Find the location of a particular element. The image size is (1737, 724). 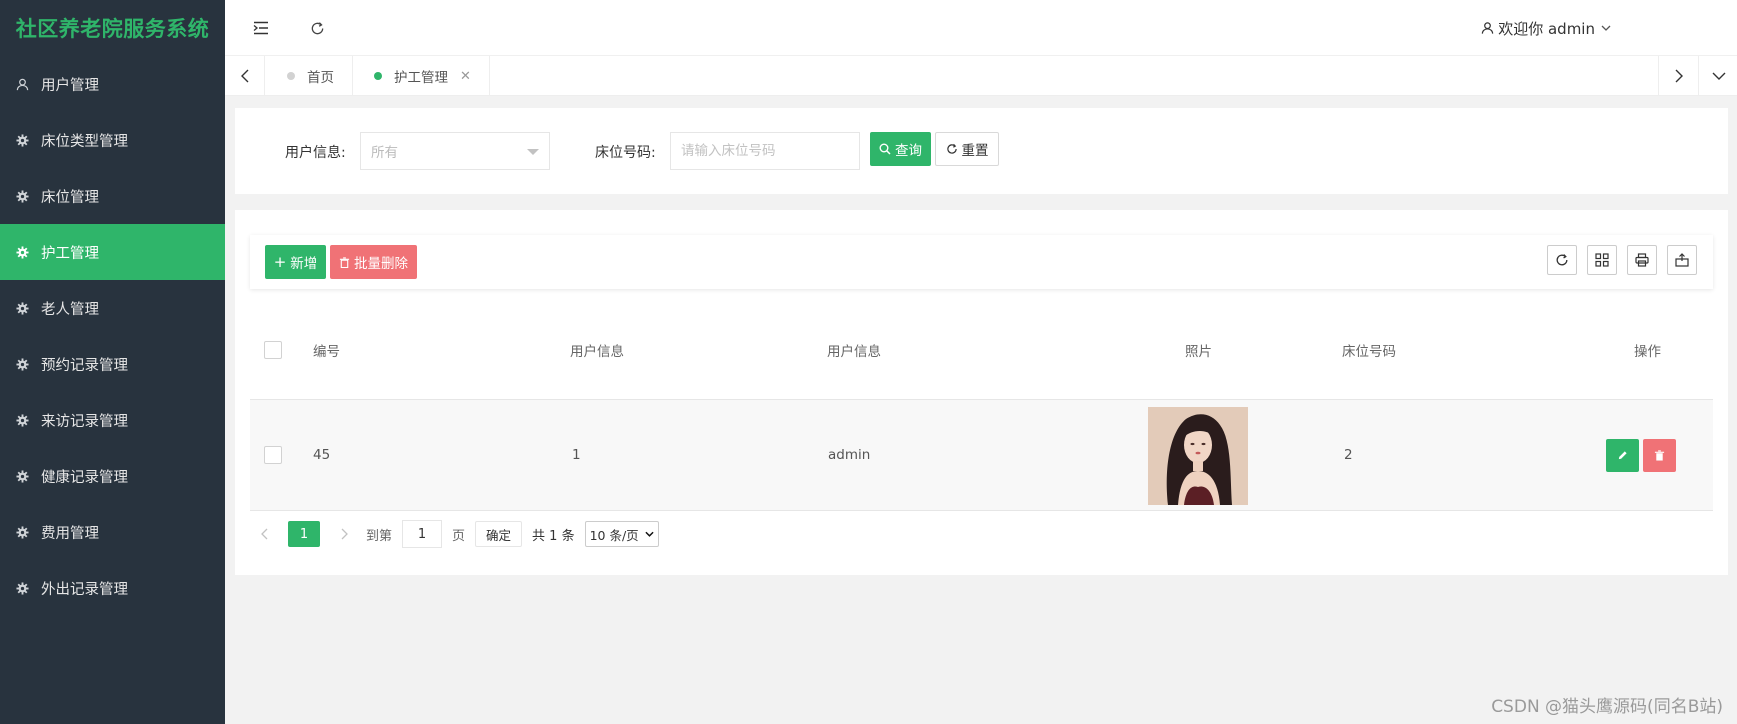

print-icon is located at coordinates (1642, 260).